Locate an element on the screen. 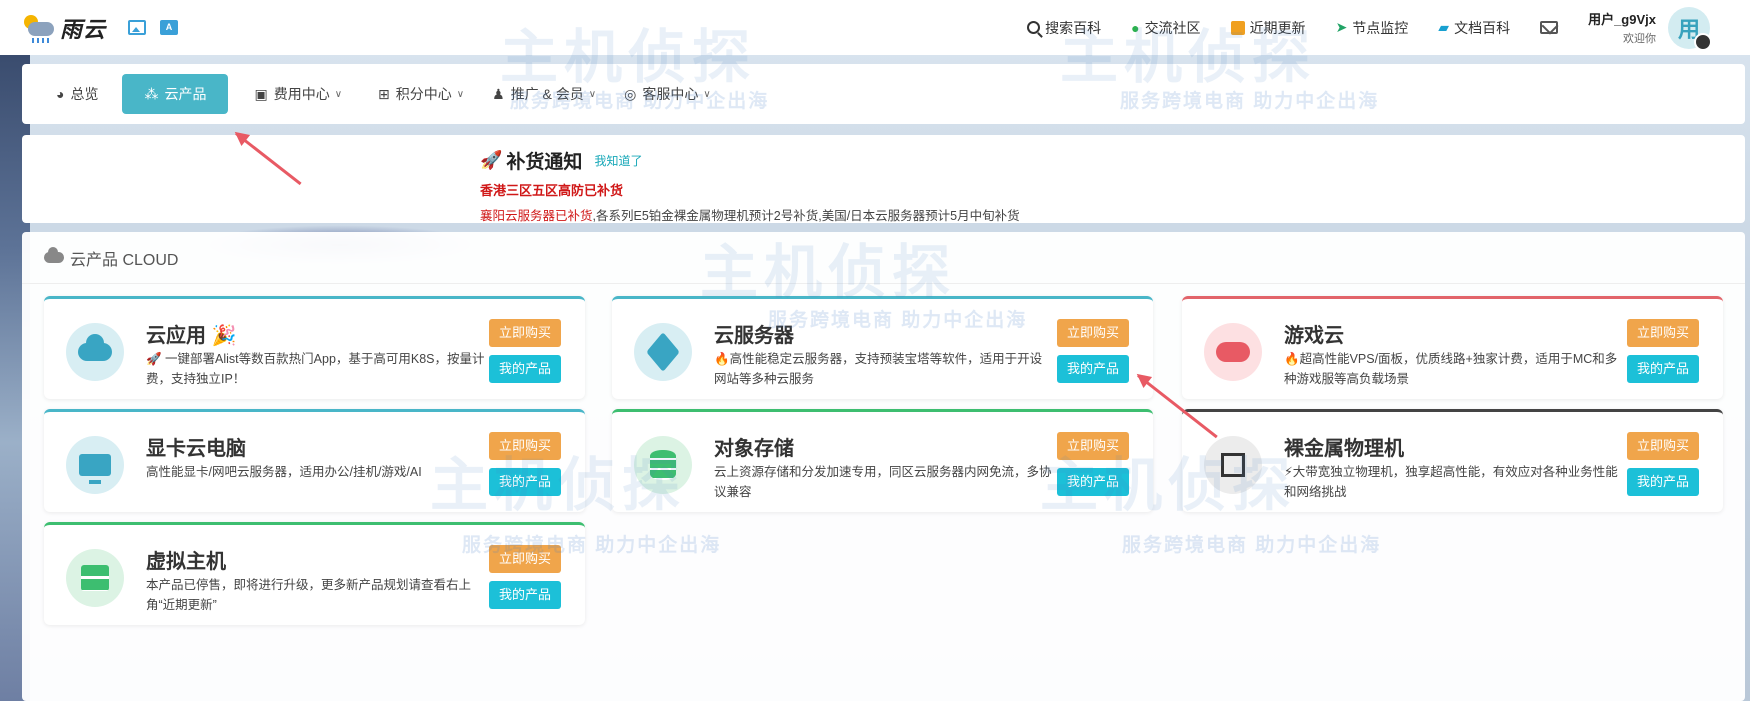 This screenshot has height=701, width=1750. status-badge-icon is located at coordinates (1703, 41).